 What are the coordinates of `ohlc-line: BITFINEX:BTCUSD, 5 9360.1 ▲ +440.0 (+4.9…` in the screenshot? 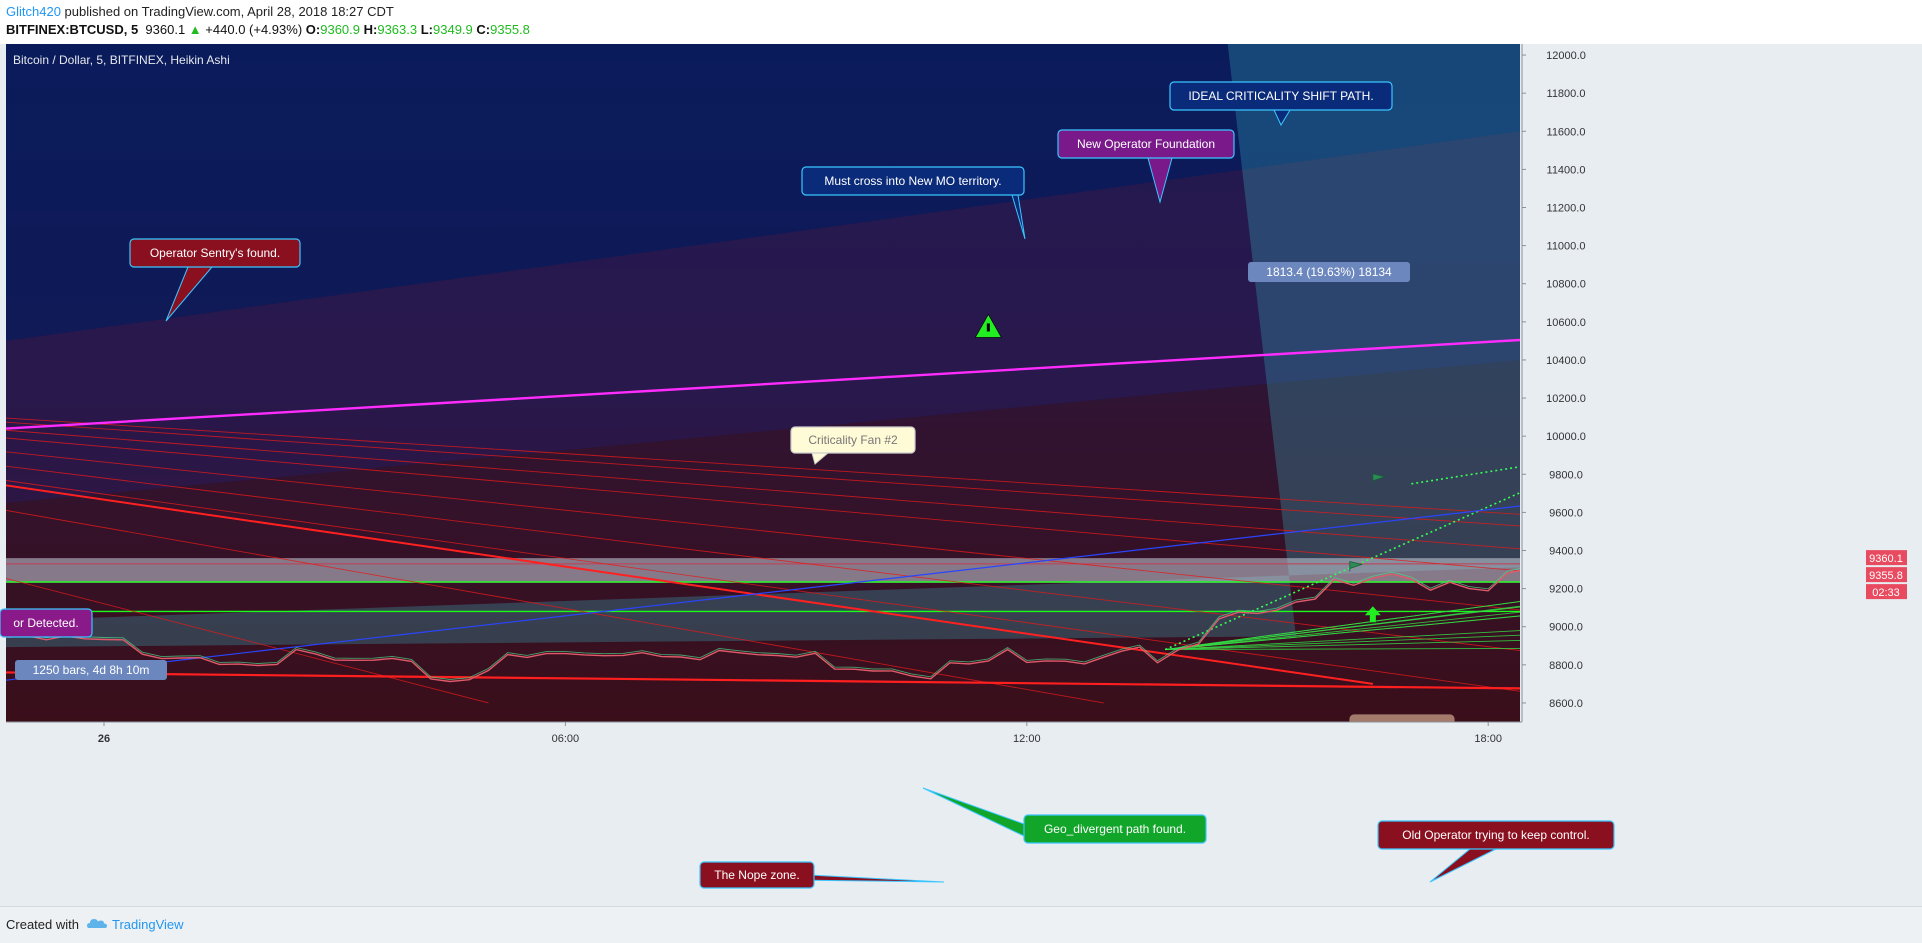 It's located at (268, 29).